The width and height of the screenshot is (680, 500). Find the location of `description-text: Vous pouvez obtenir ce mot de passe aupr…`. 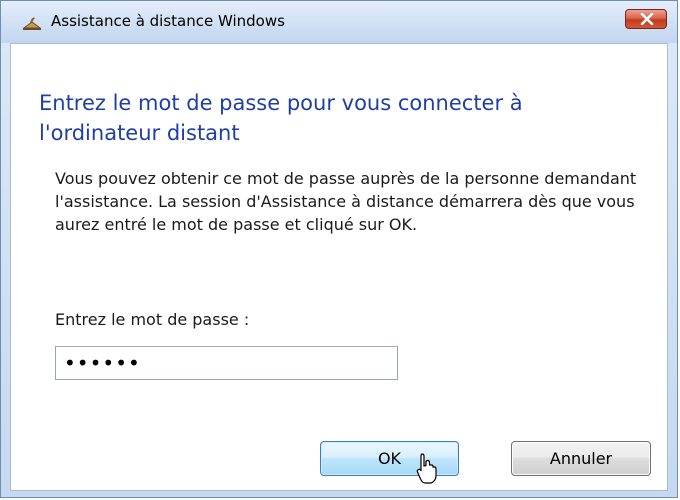

description-text: Vous pouvez obtenir ce mot de passe aupr… is located at coordinates (346, 201).